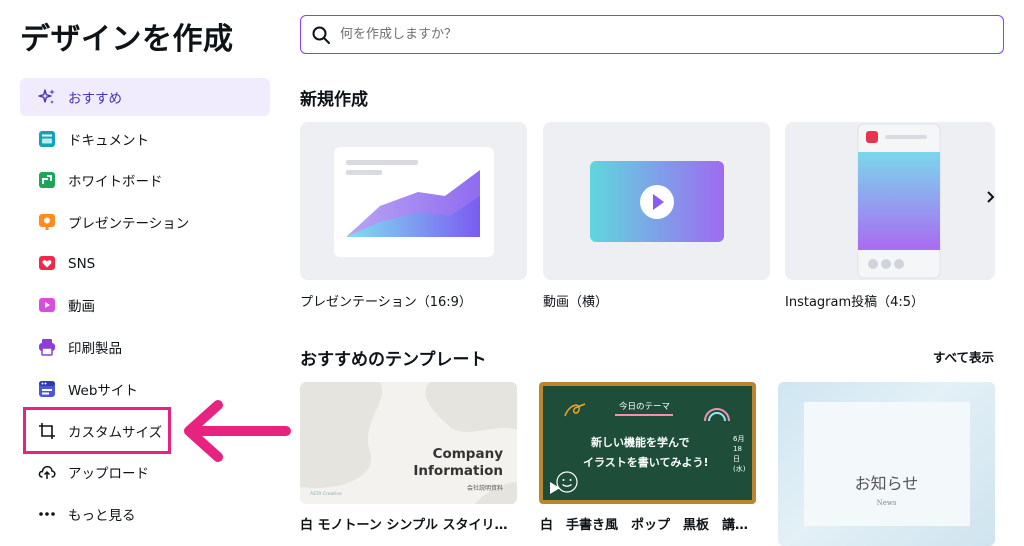 The height and width of the screenshot is (546, 1024). Describe the element at coordinates (102, 515) in the screenshot. I see `sidebar-item-label: もっと見る` at that location.